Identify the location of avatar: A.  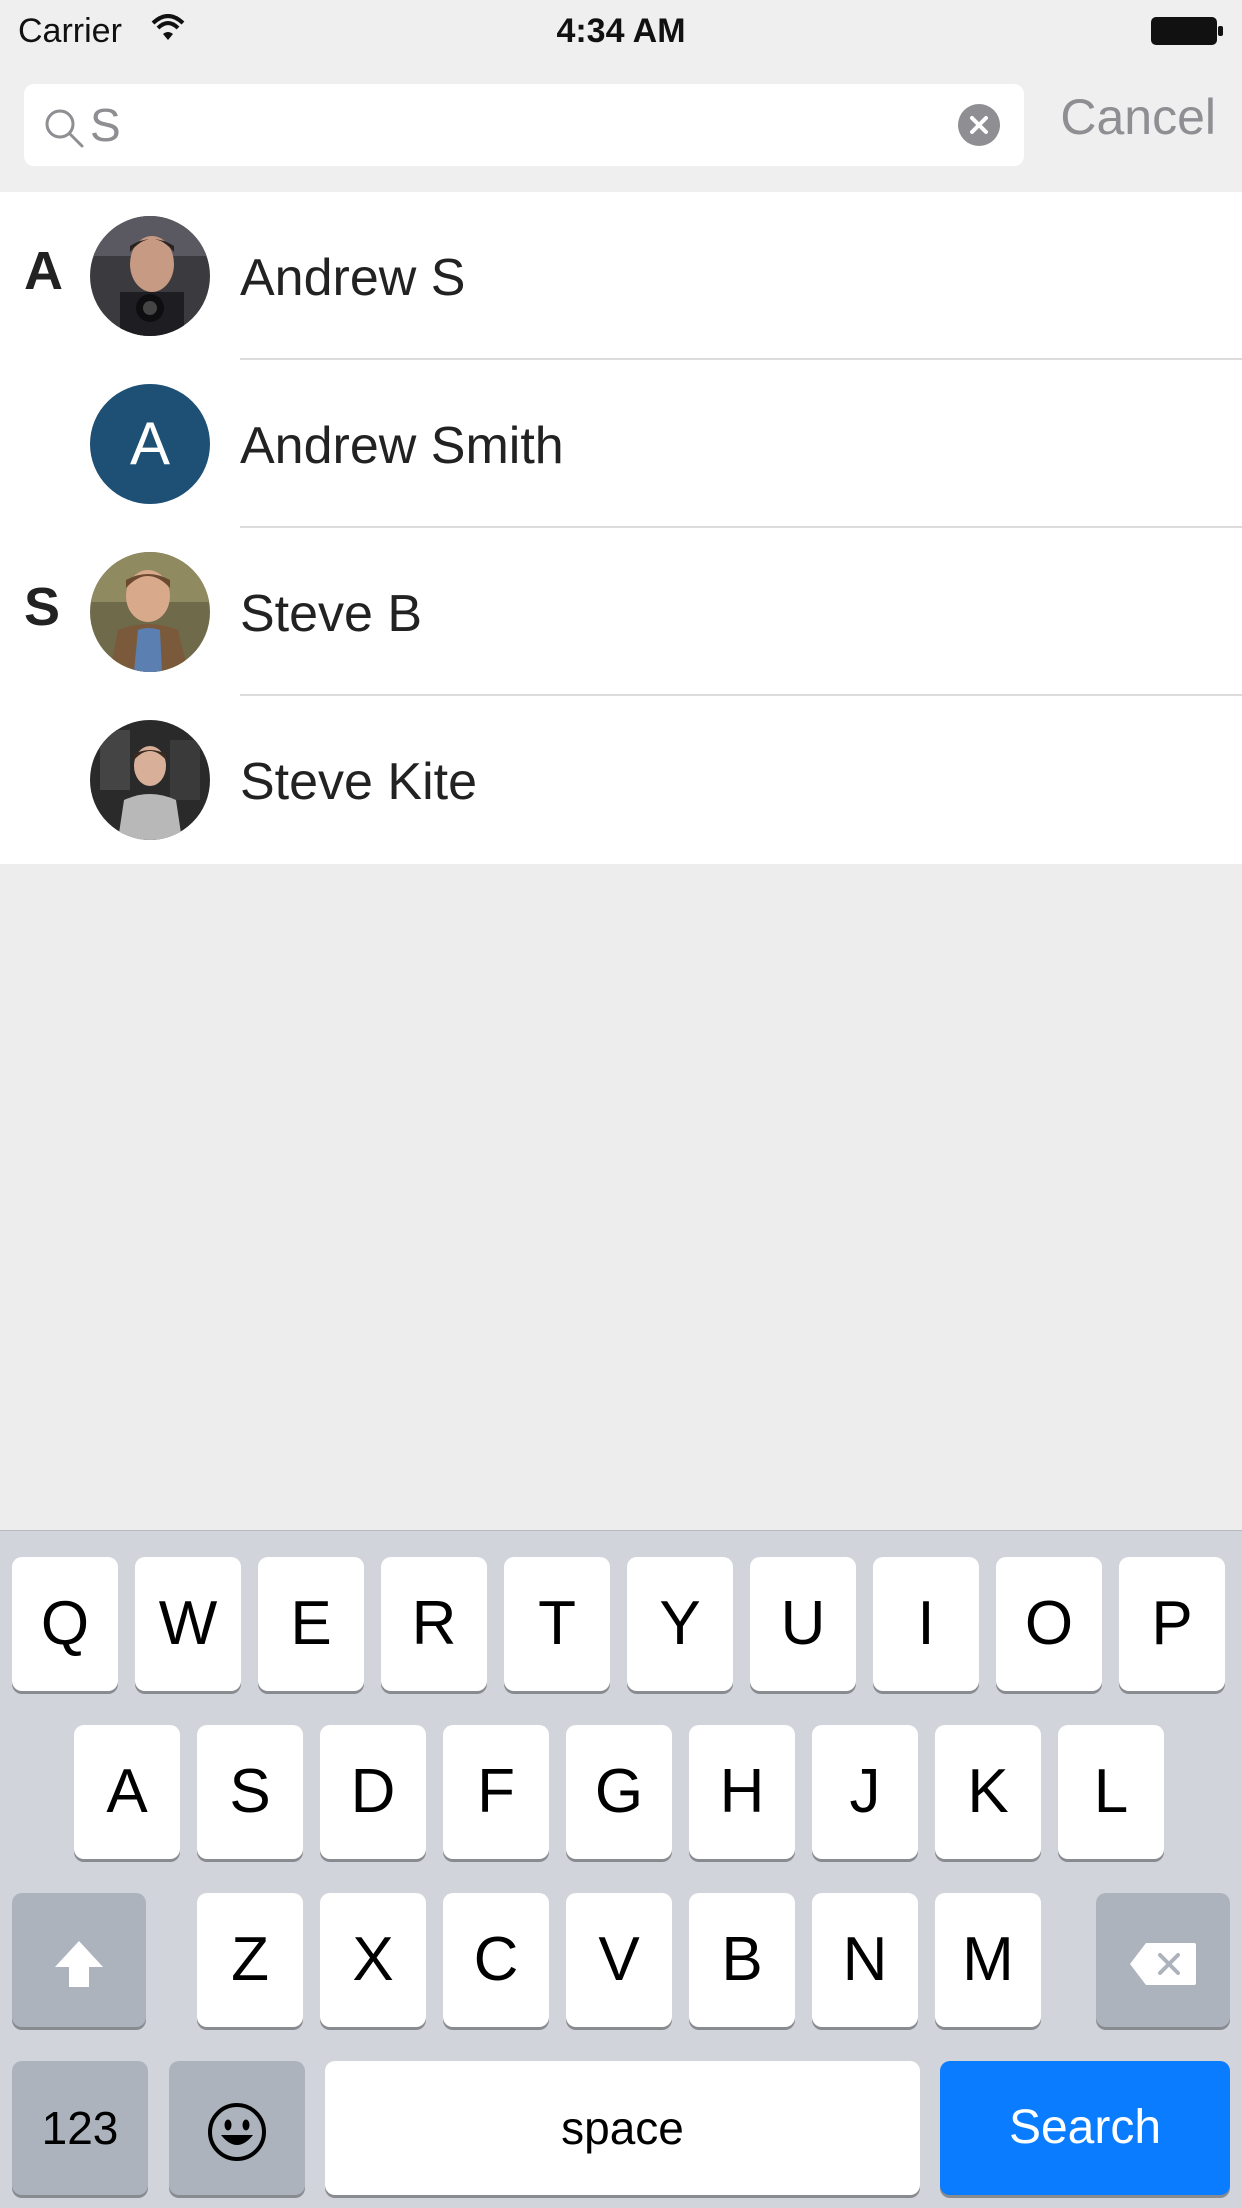
(150, 444).